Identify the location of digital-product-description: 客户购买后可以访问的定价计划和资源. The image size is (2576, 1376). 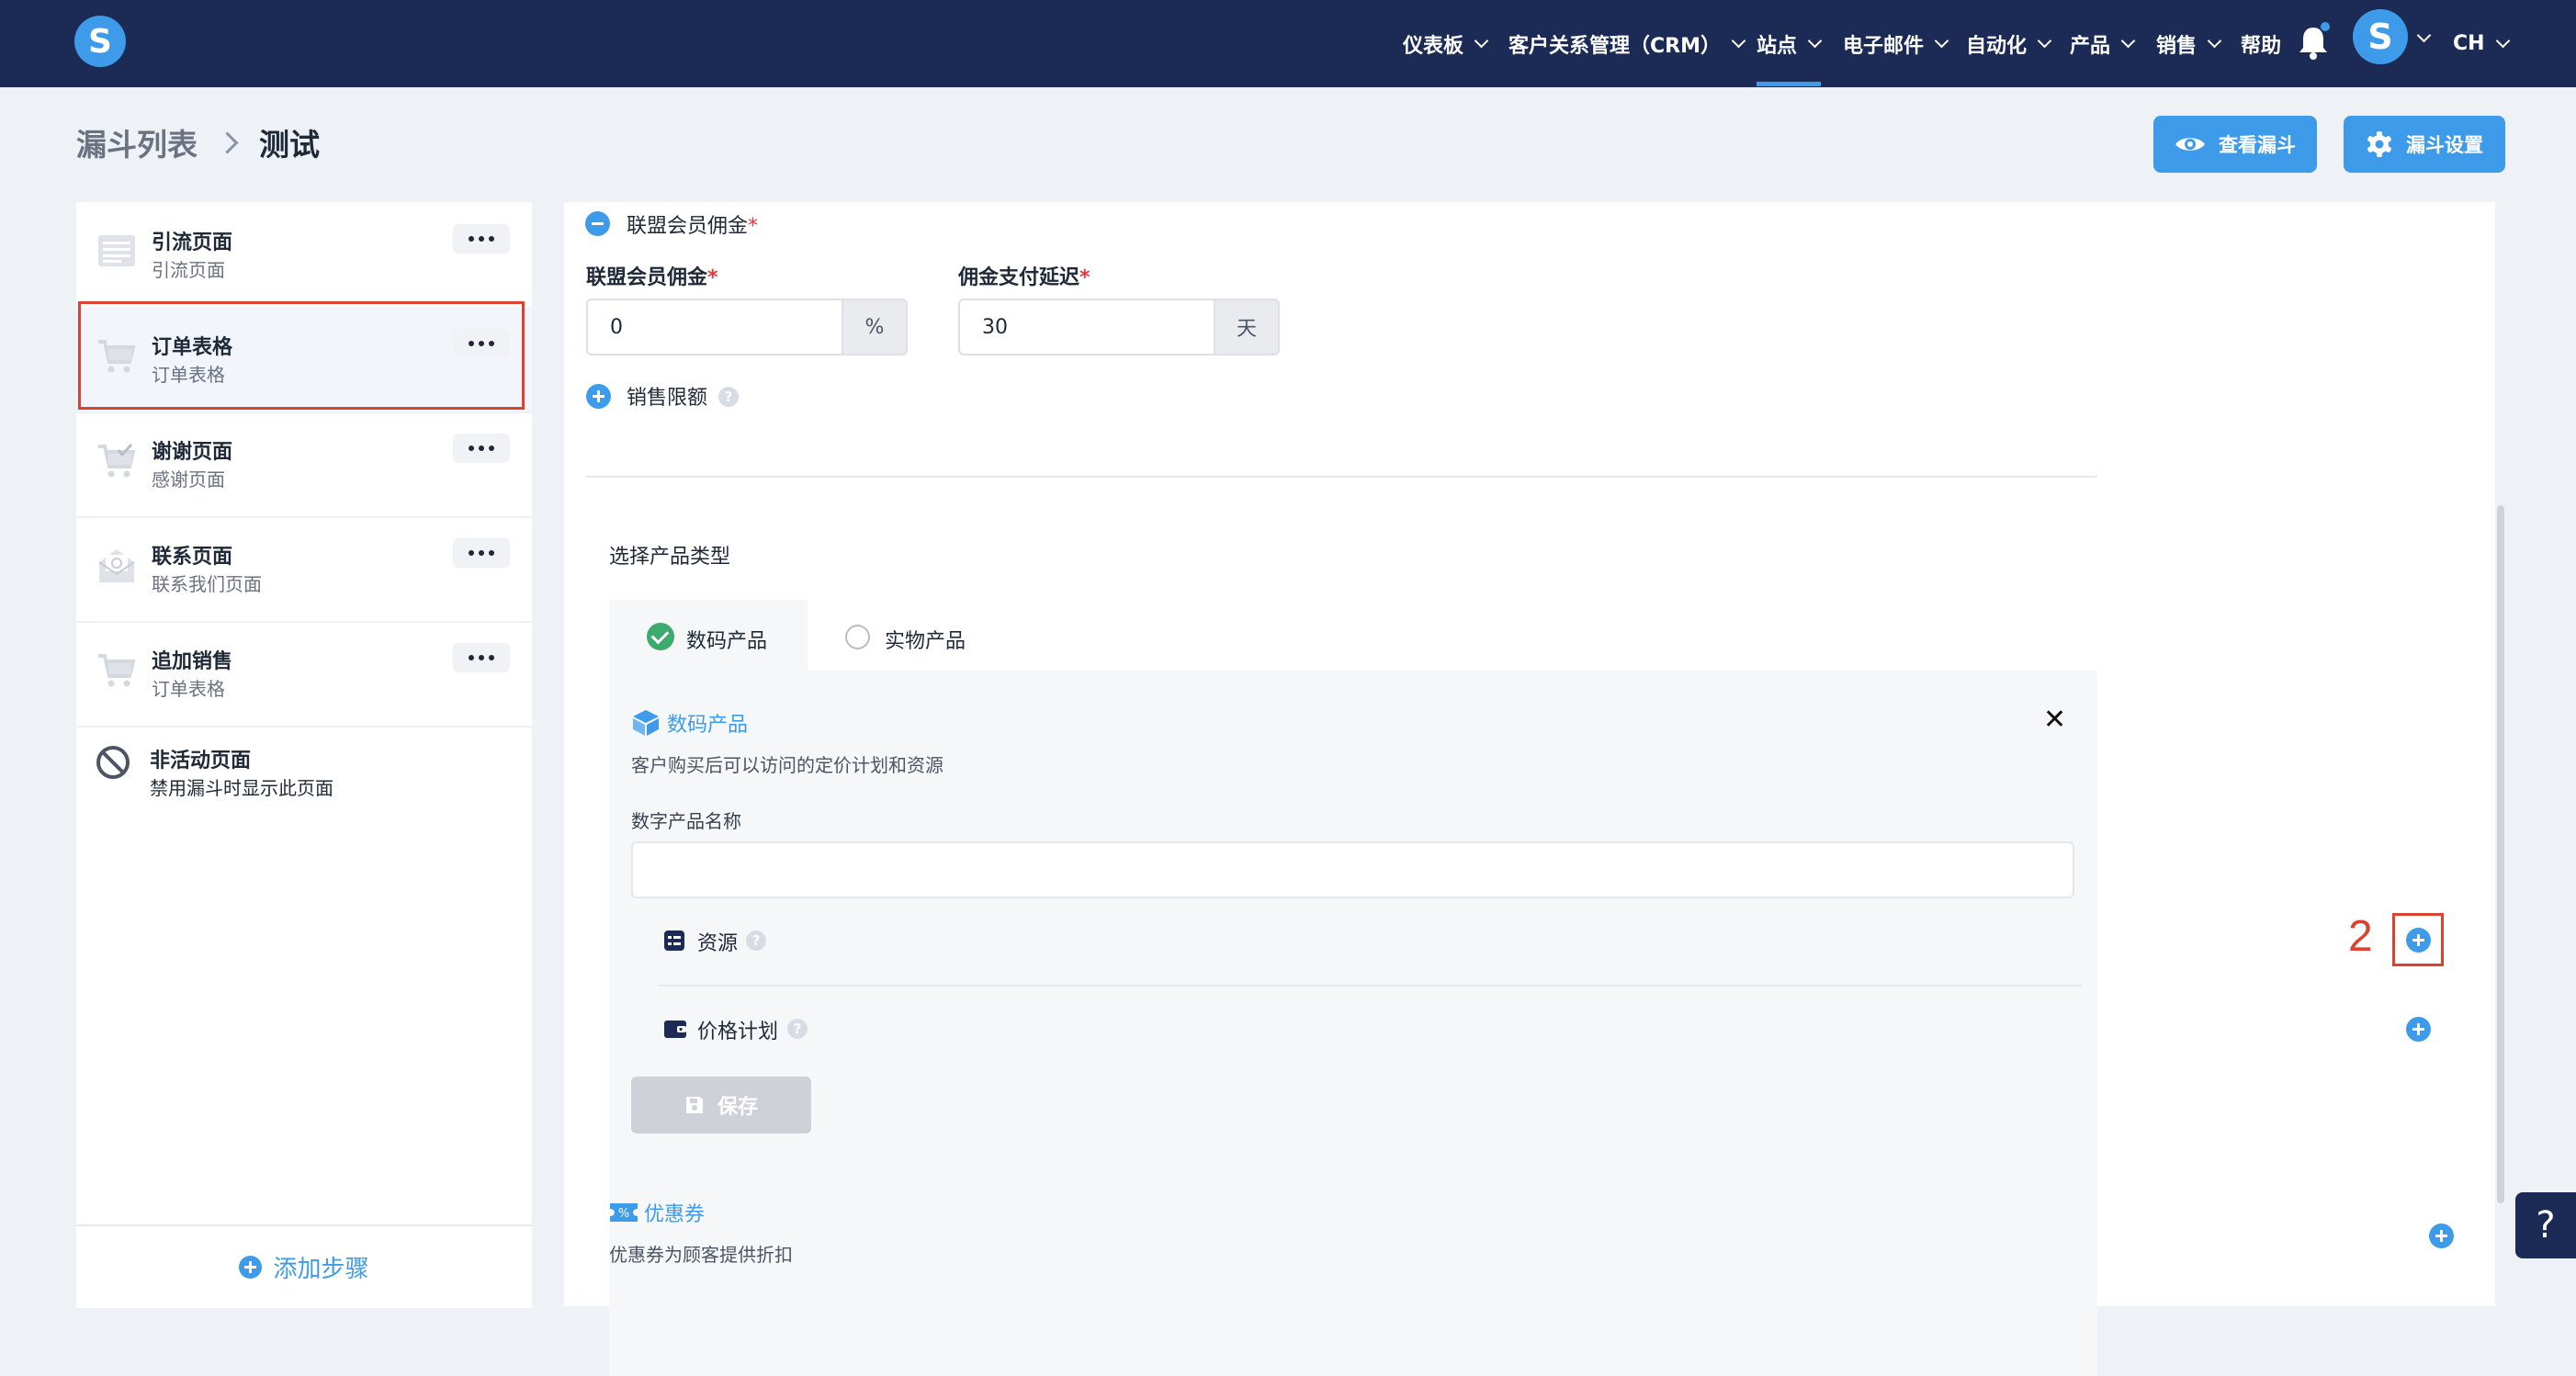
(787, 765).